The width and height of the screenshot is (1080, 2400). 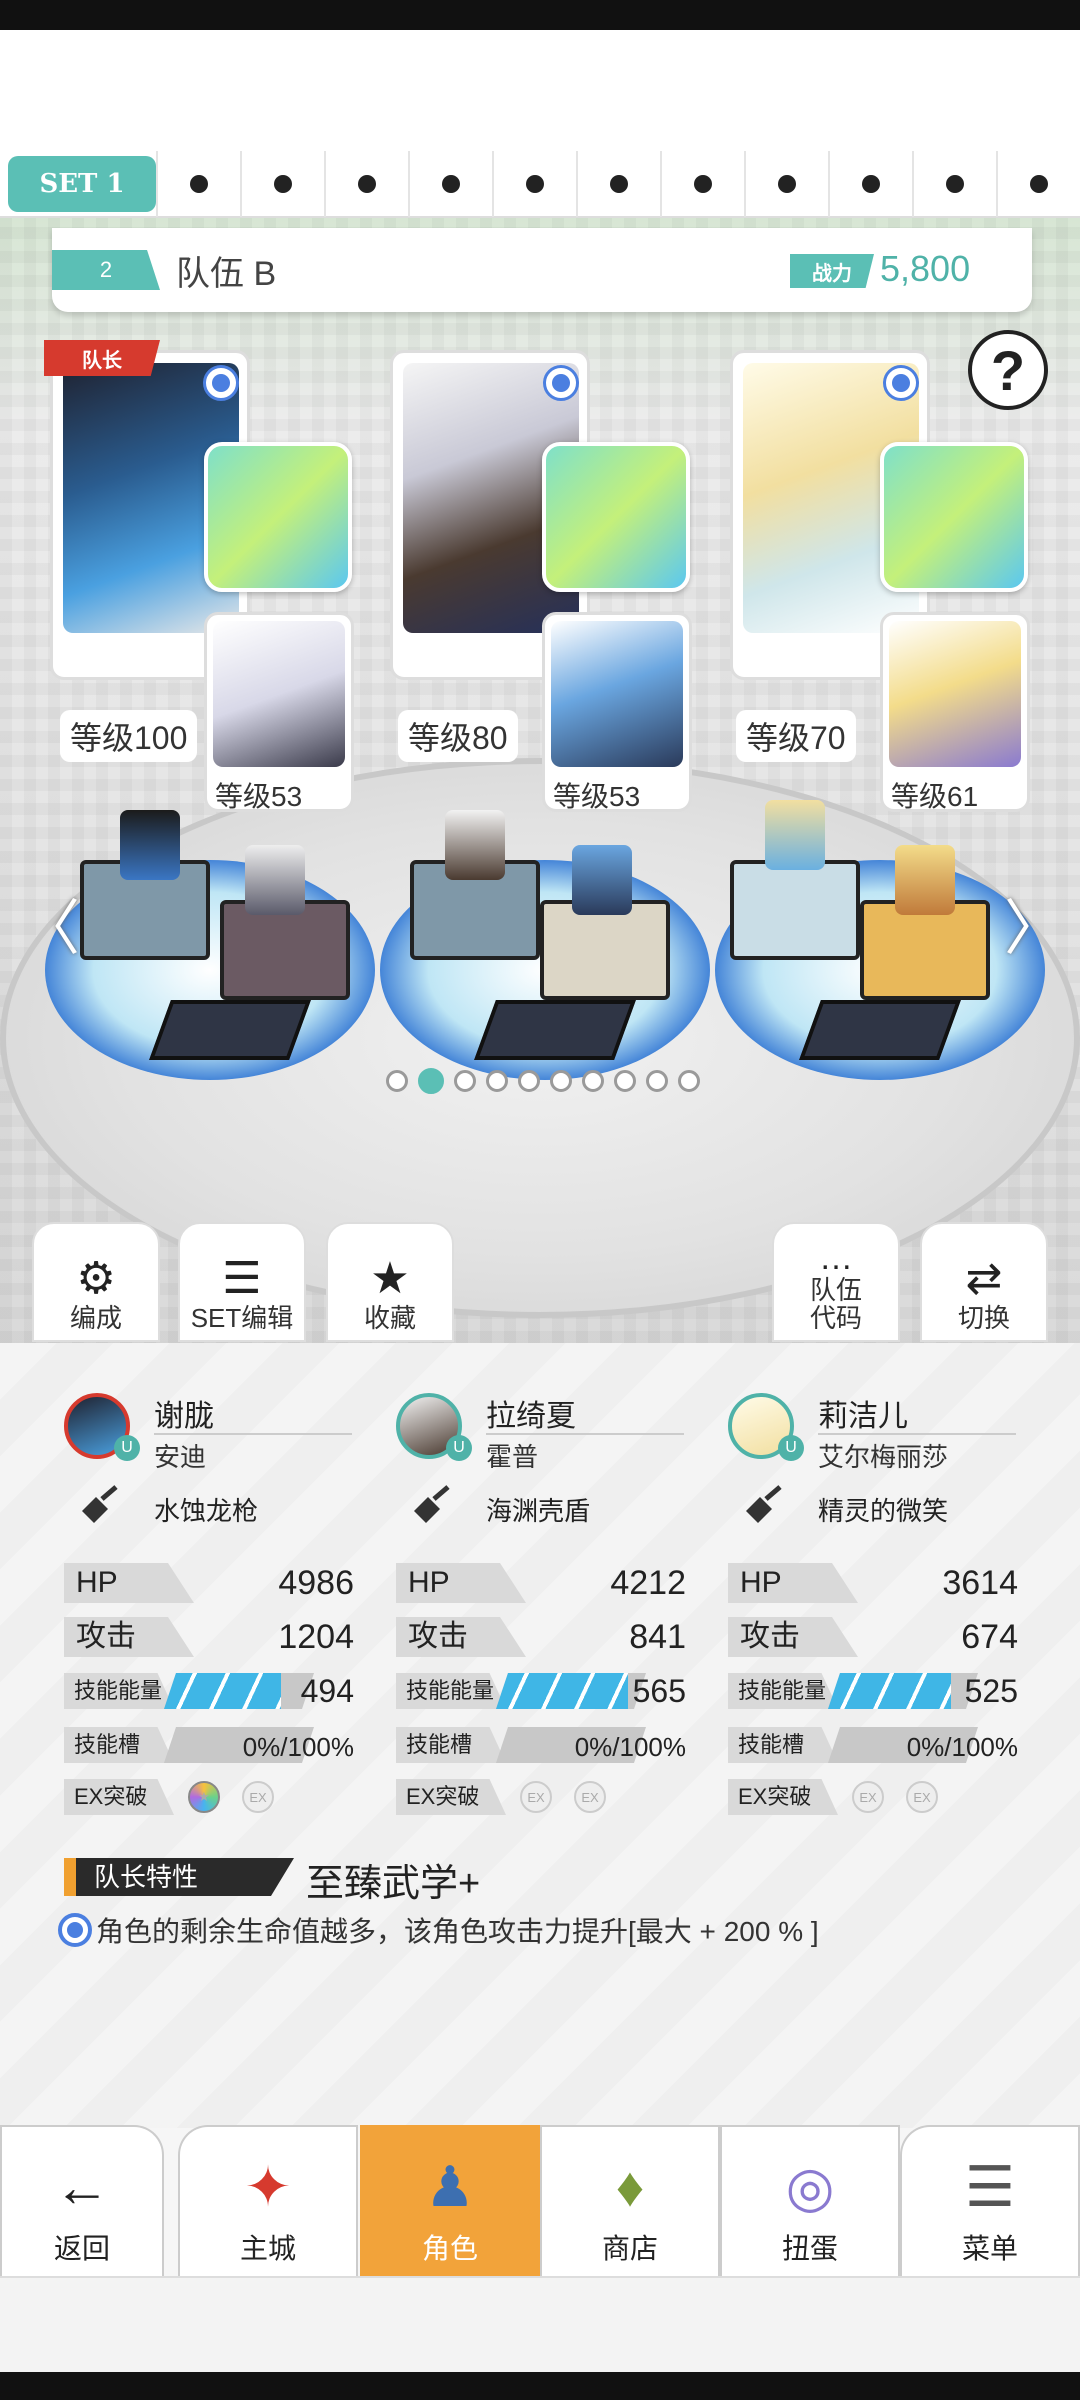 I want to click on nav-shop: ♦ 商店, so click(x=630, y=2201).